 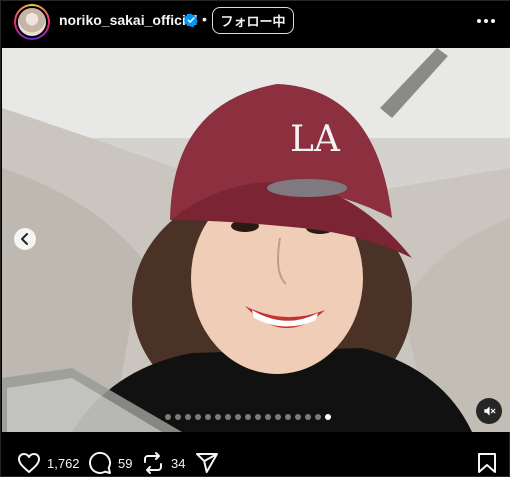 I want to click on bookmark-icon, so click(x=487, y=463).